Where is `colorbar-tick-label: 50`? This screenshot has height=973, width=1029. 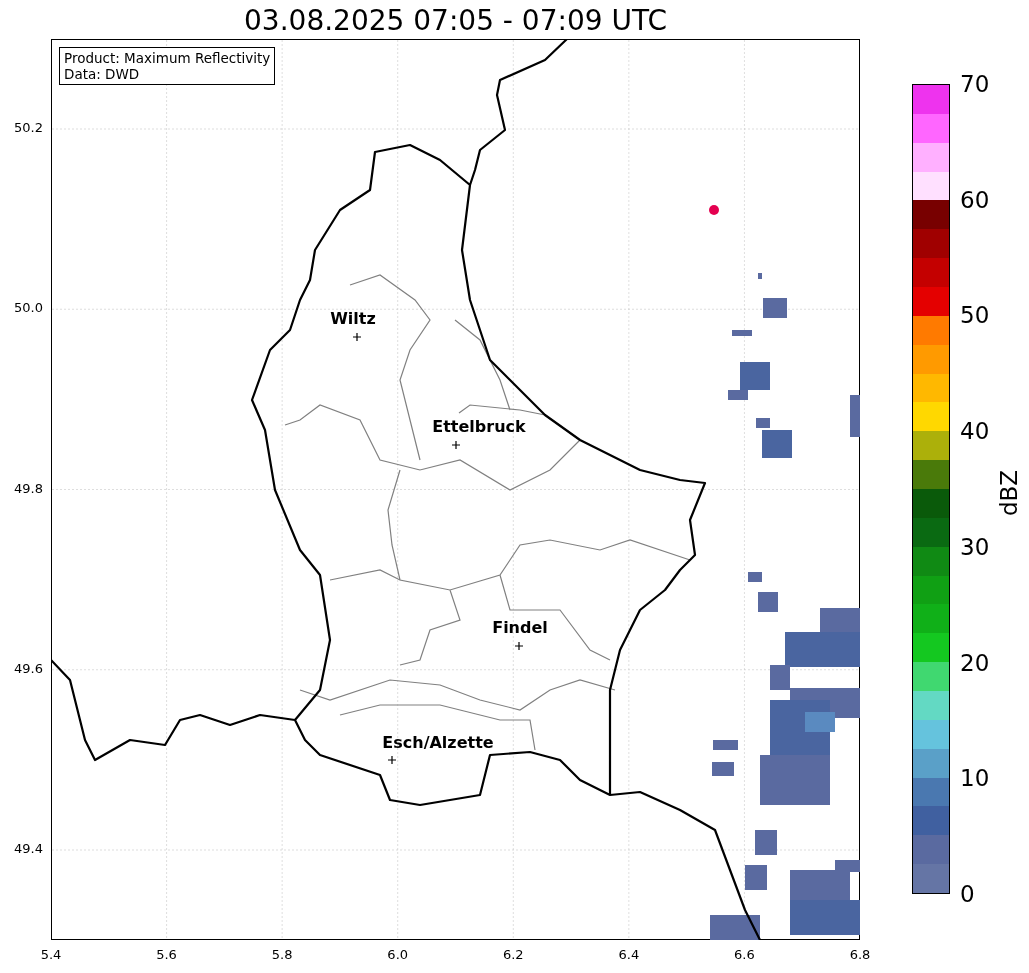
colorbar-tick-label: 50 is located at coordinates (975, 315).